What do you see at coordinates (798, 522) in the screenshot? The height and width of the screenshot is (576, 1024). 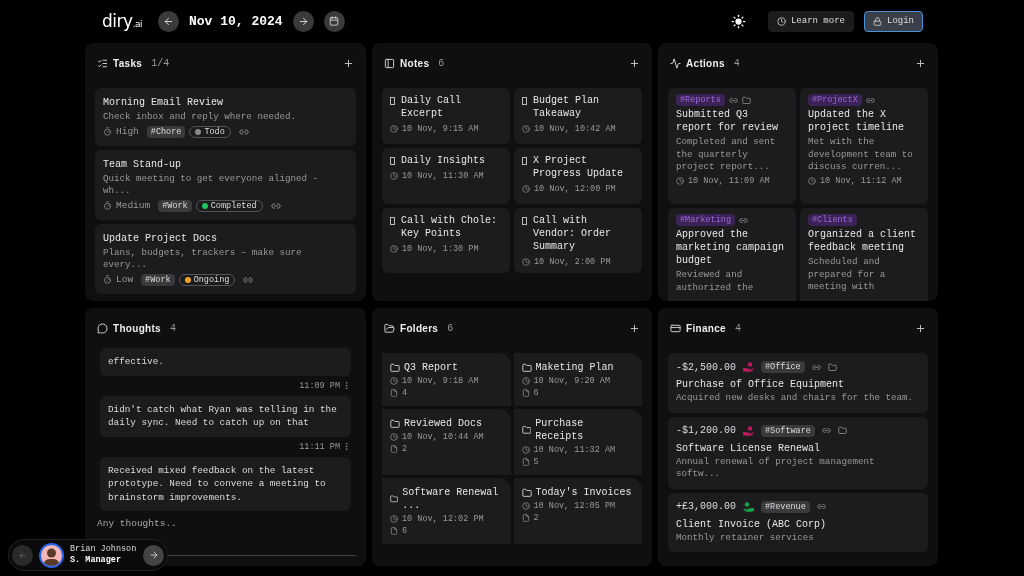 I see `finance-card: +£3,000.00 #Revenue Client Invoice (ABC Corp) Monthly retainer services` at bounding box center [798, 522].